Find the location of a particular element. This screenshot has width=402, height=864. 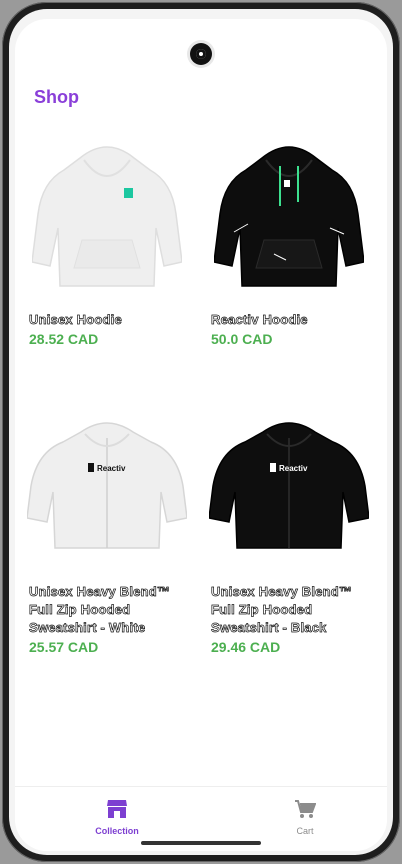

tab-cart: Cart is located at coordinates (305, 817).